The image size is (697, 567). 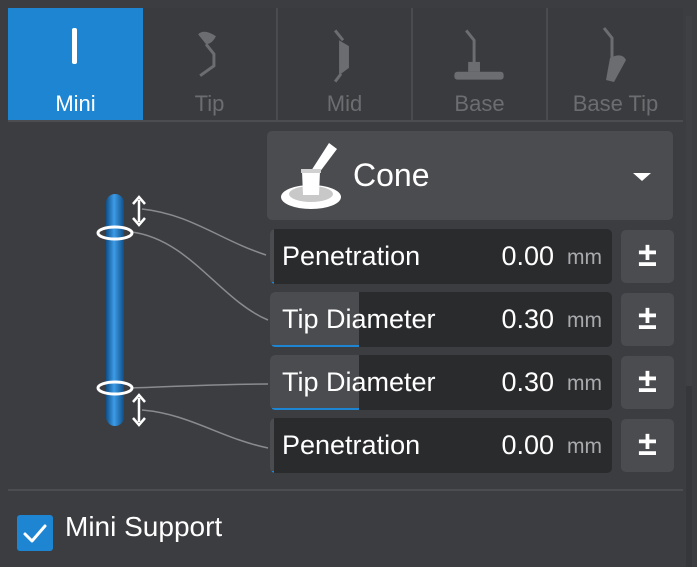 What do you see at coordinates (470, 175) in the screenshot?
I see `support-type-dropdown: Cone` at bounding box center [470, 175].